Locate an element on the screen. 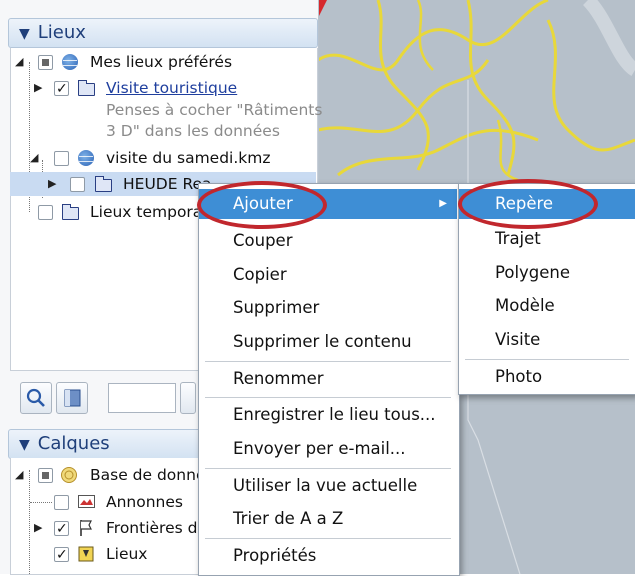 The height and width of the screenshot is (576, 635). tree-item-visite-touristique: ▶ Visite touristique is located at coordinates (163, 88).